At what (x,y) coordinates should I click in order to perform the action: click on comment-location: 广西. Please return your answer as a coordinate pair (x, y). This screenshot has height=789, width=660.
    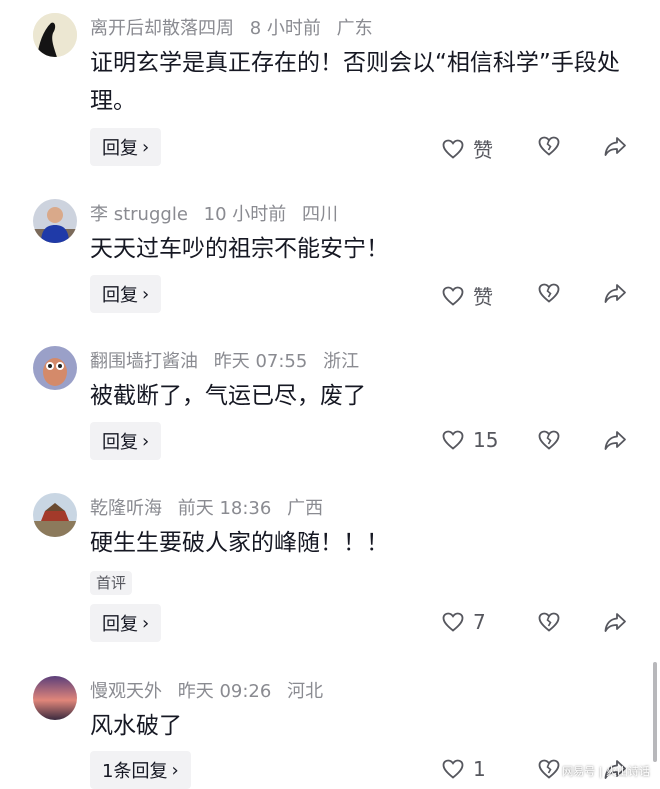
    Looking at the image, I should click on (305, 508).